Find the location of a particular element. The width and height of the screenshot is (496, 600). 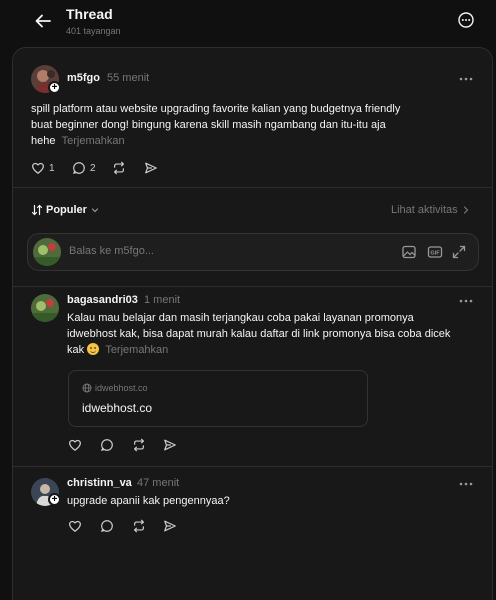

reply-username: bagasandri03 is located at coordinates (102, 300).